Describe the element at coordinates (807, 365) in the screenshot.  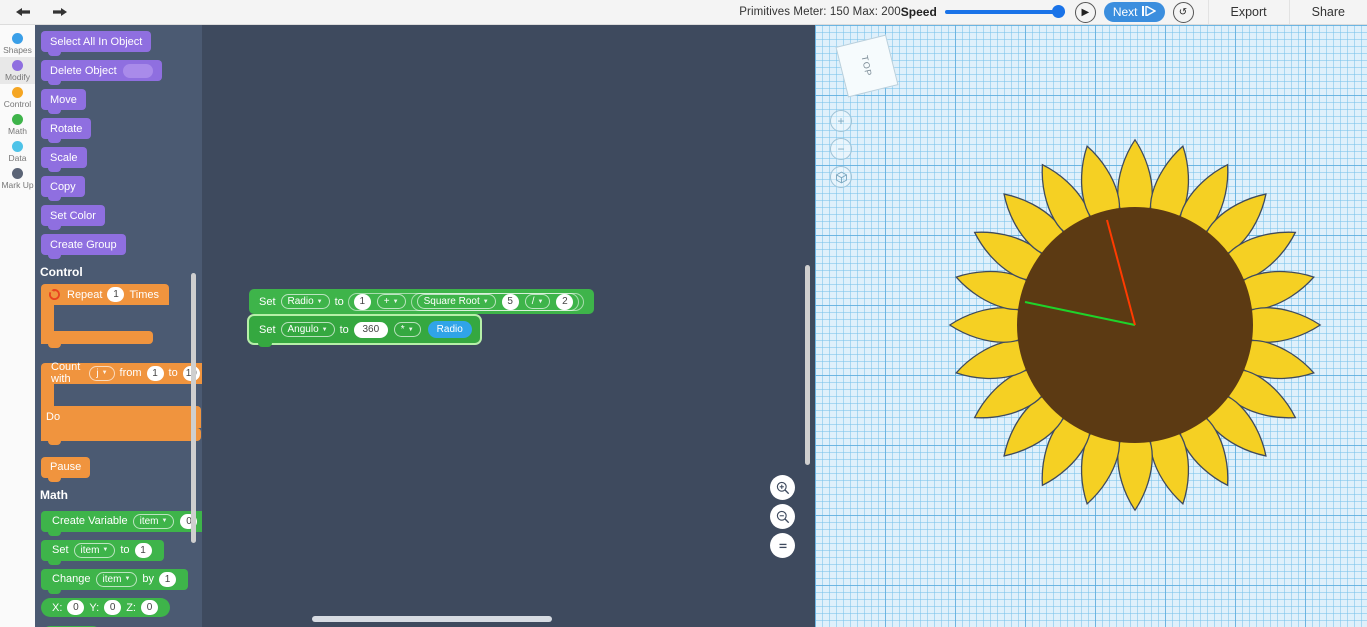
I see `workspace-vertical-scrollbar` at that location.